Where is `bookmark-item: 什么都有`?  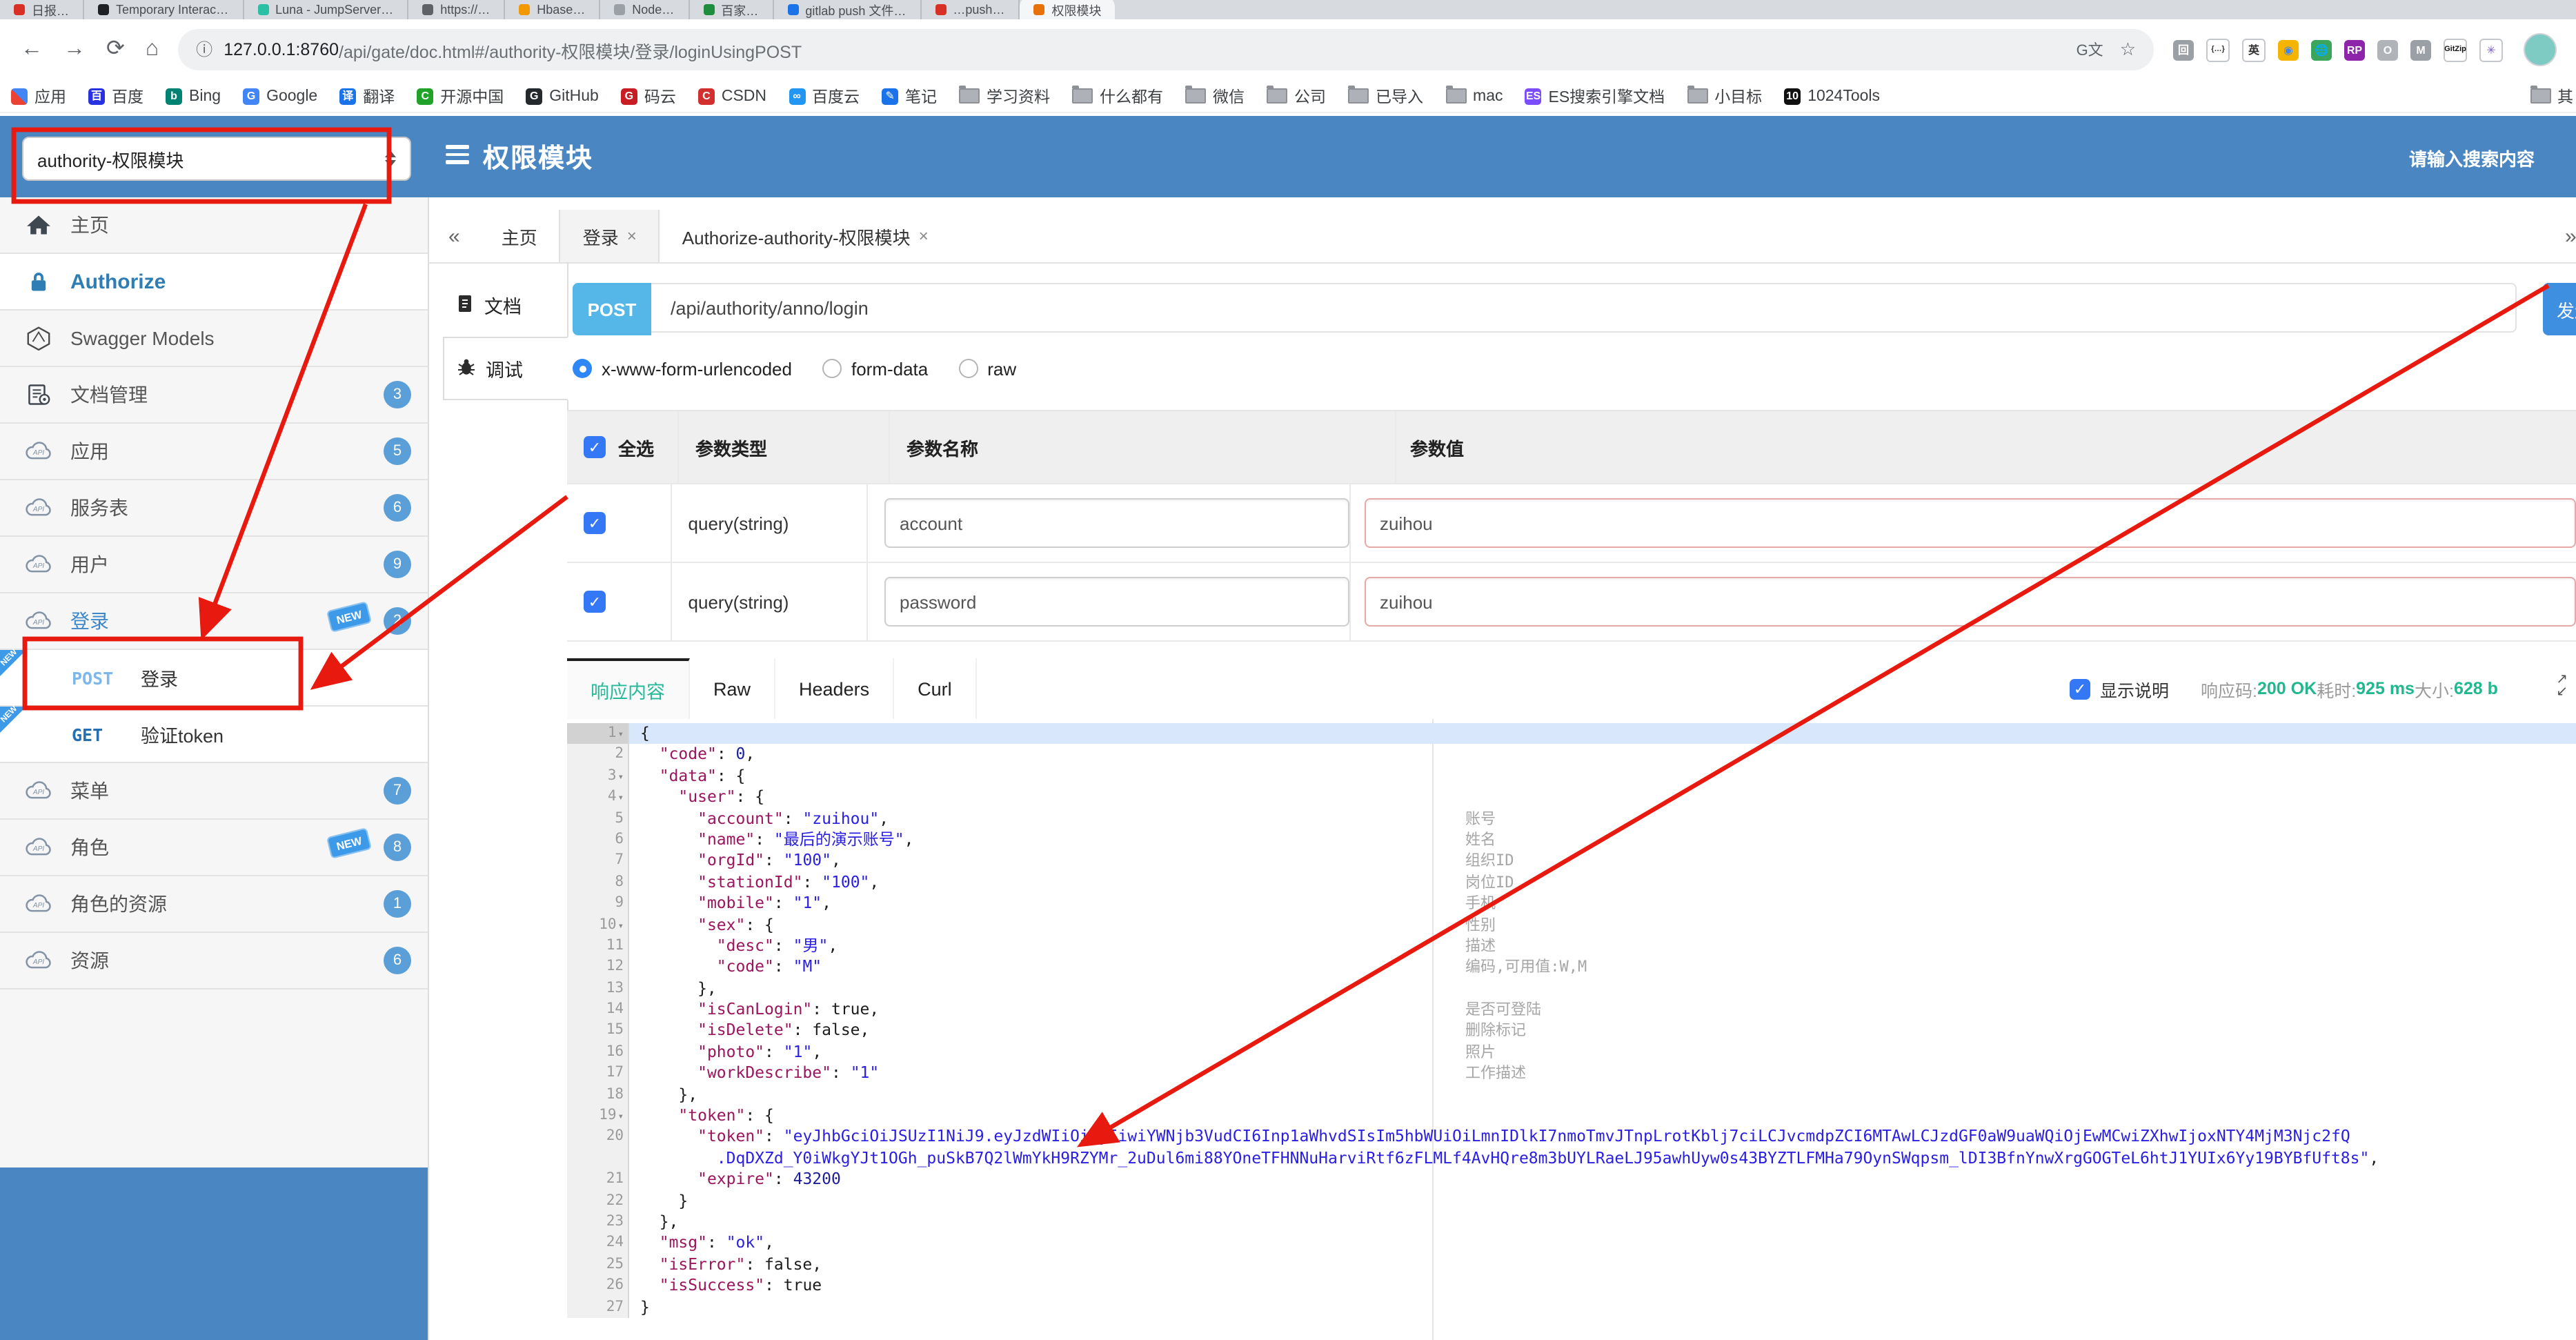 bookmark-item: 什么都有 is located at coordinates (1117, 96).